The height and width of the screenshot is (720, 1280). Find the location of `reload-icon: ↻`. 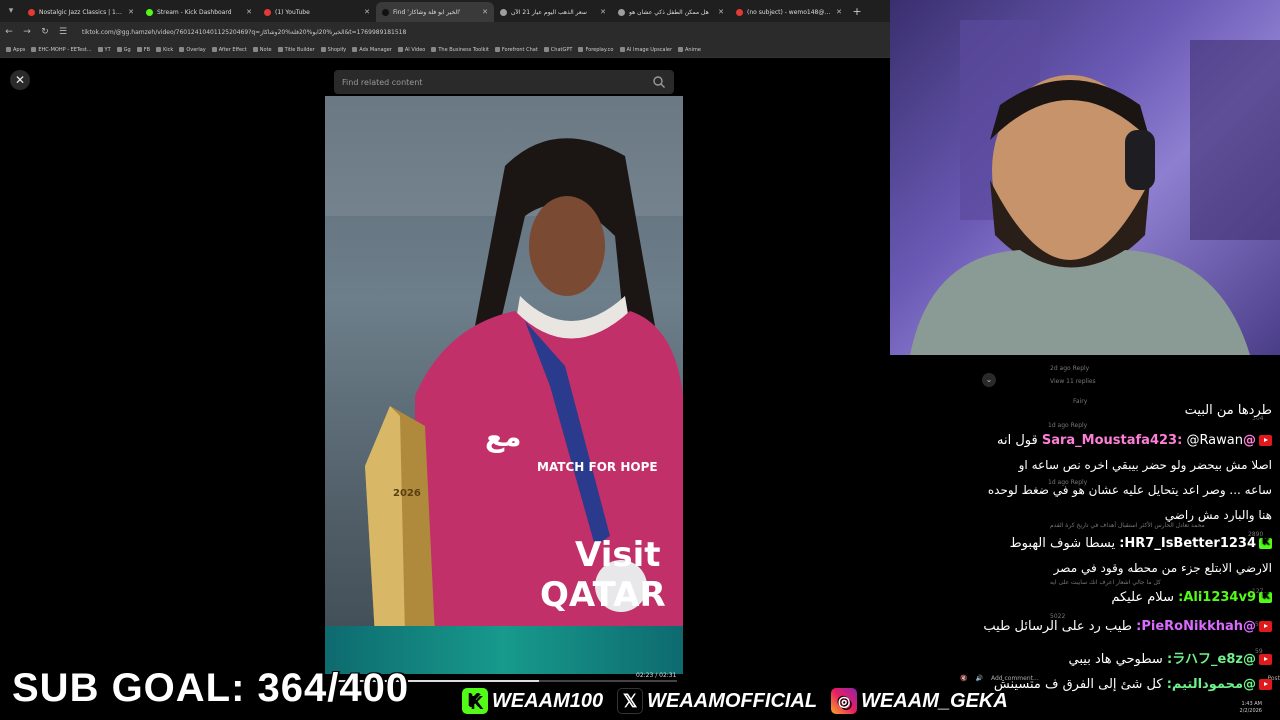

reload-icon: ↻ is located at coordinates (45, 32).